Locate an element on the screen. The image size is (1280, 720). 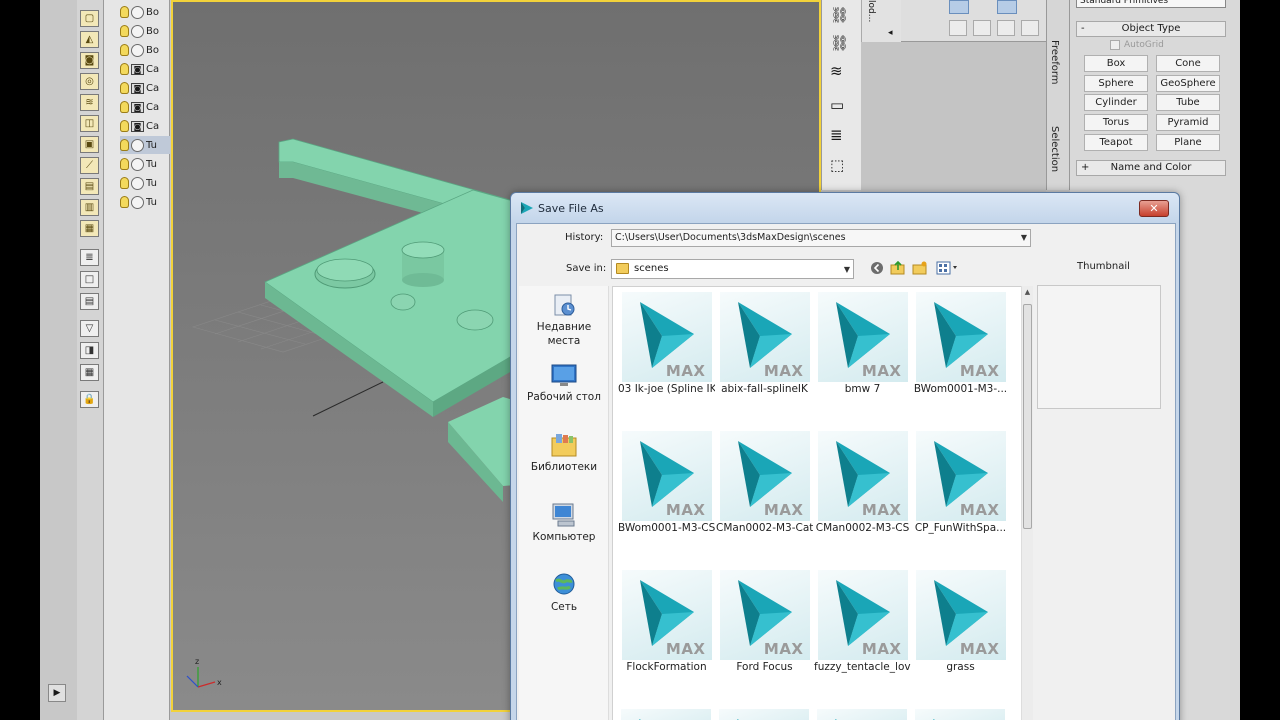
pyramid-button: Pyramid is located at coordinates (1188, 122).